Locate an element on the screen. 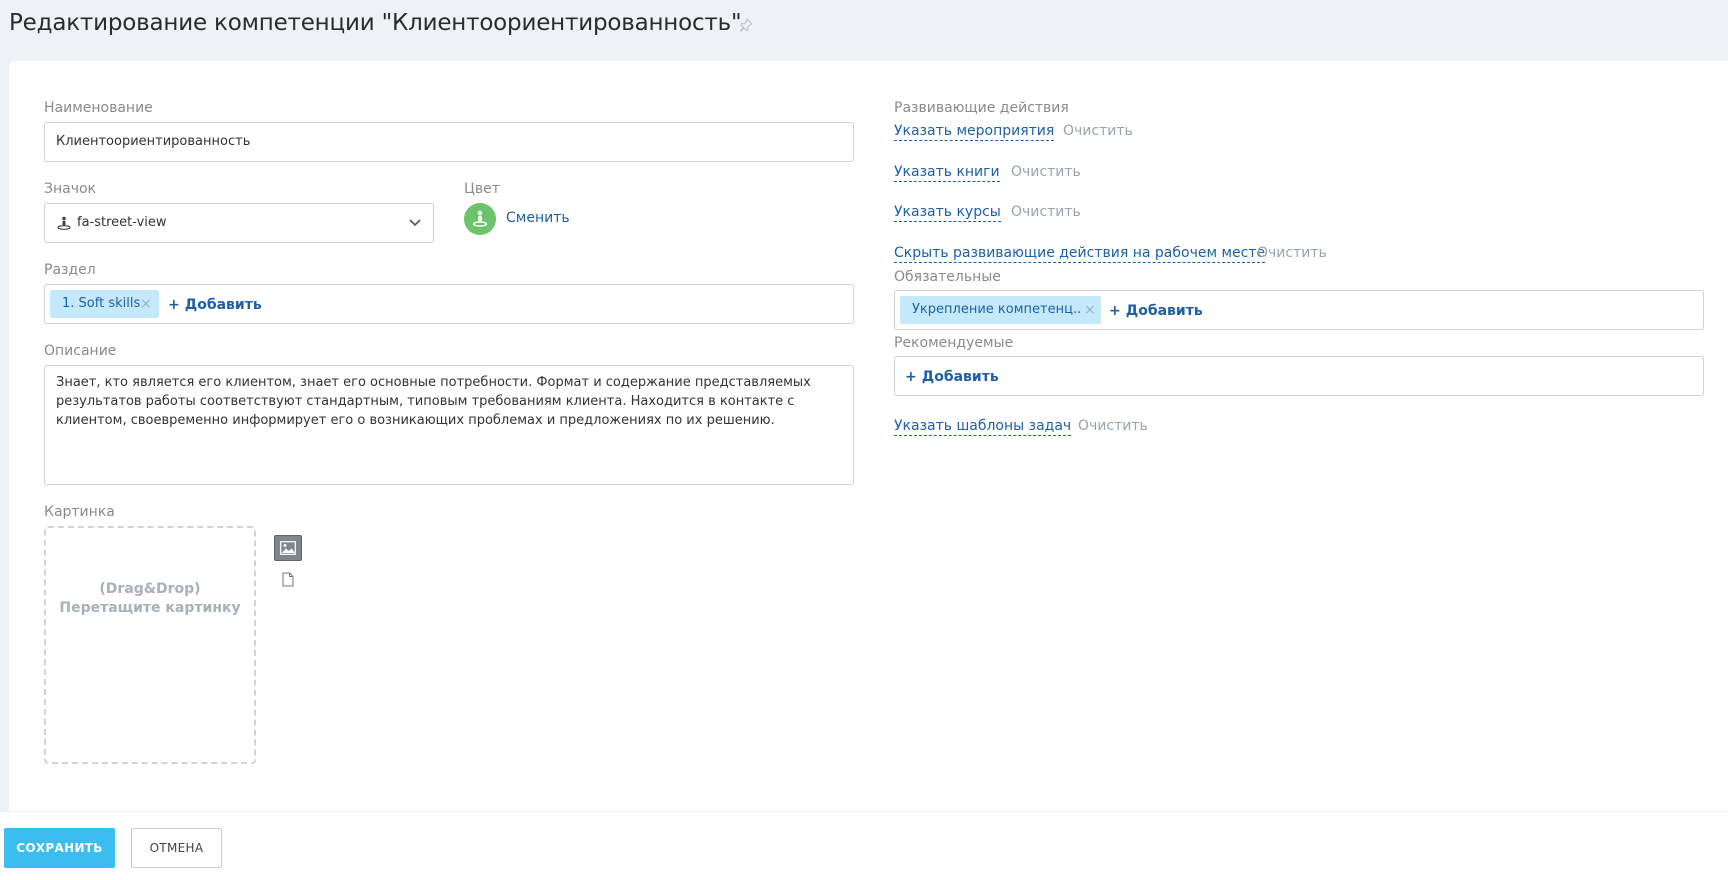 This screenshot has width=1728, height=880. cancel-button: ОТМЕНА is located at coordinates (176, 848).